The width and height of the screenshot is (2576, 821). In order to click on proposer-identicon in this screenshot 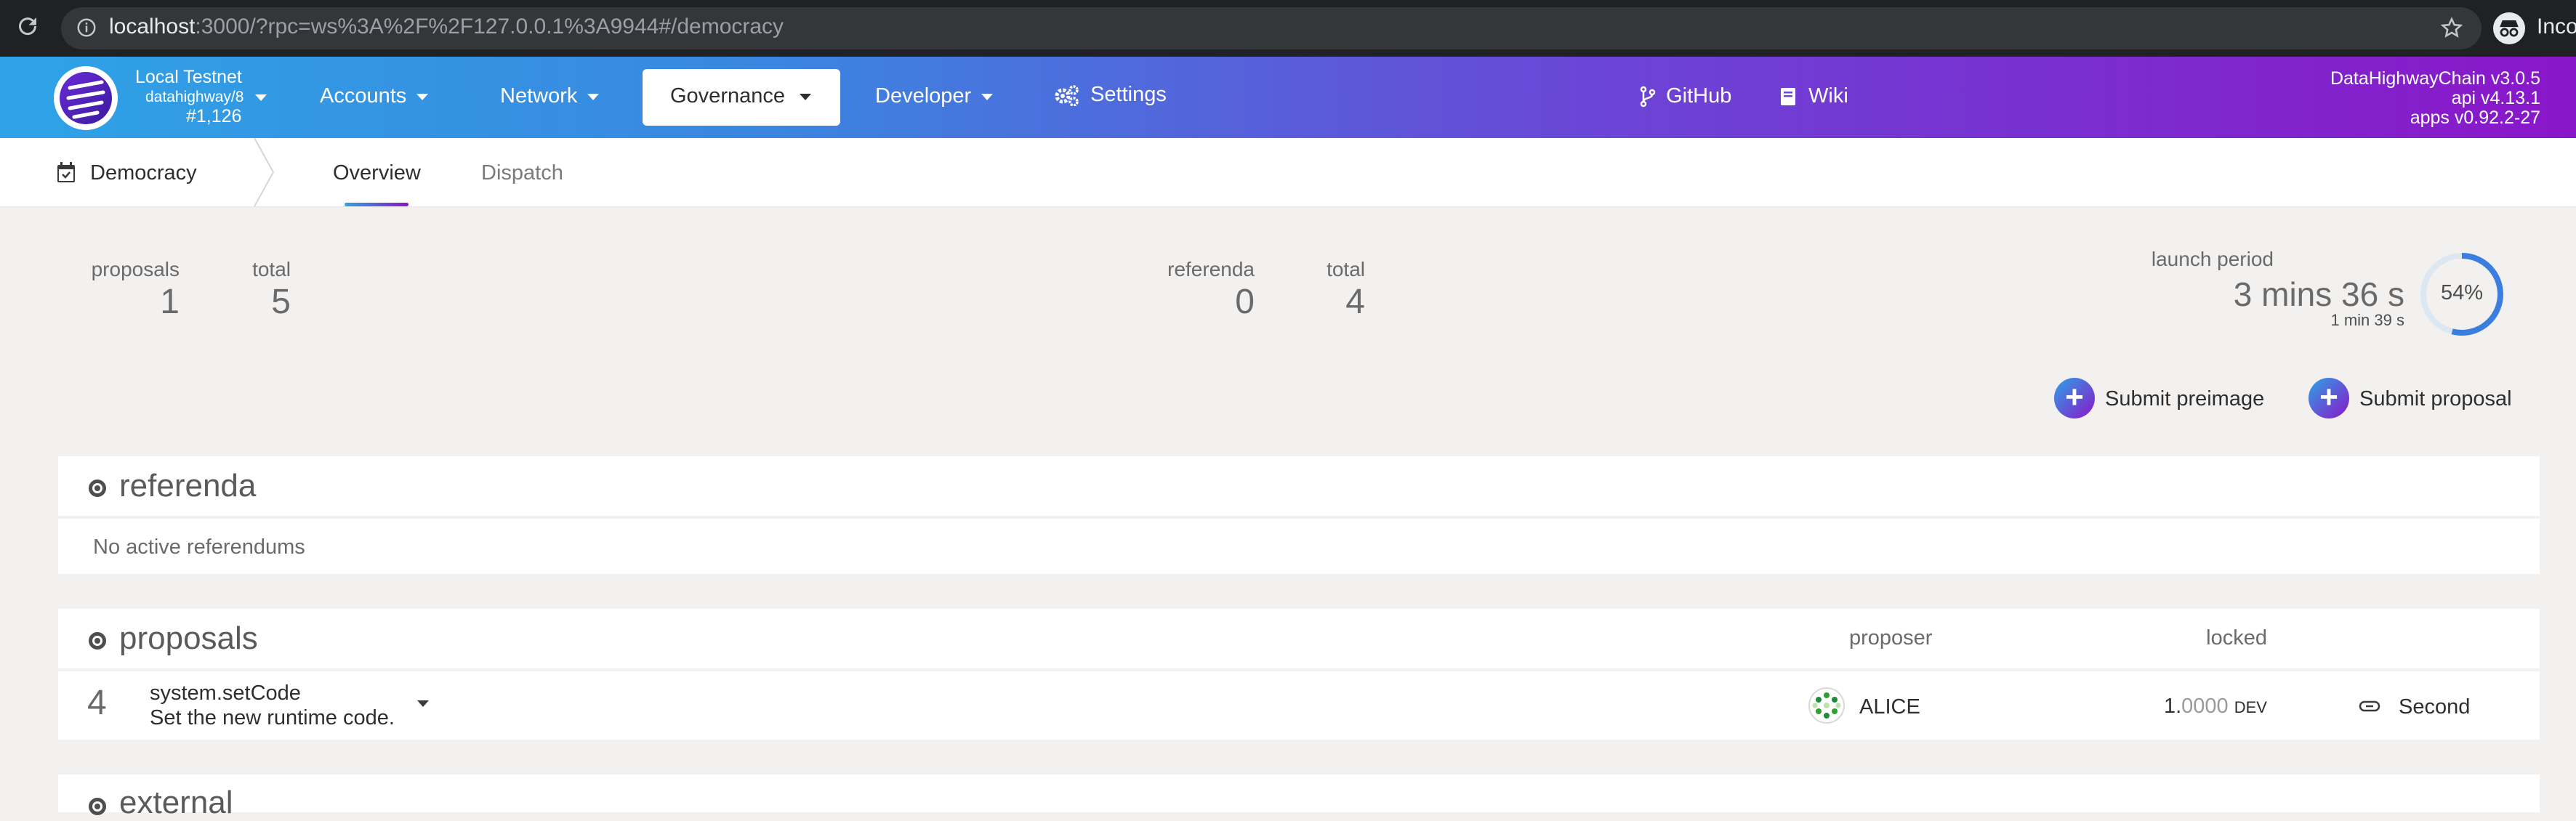, I will do `click(1826, 705)`.